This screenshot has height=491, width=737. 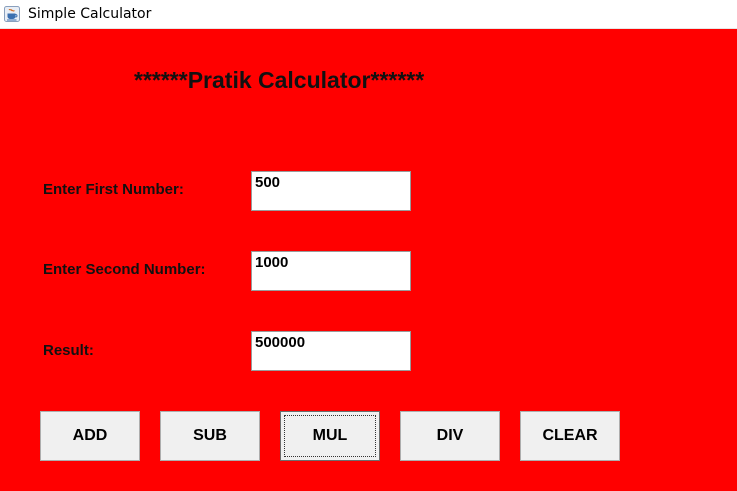 I want to click on sub-button-label: SUB, so click(x=210, y=435).